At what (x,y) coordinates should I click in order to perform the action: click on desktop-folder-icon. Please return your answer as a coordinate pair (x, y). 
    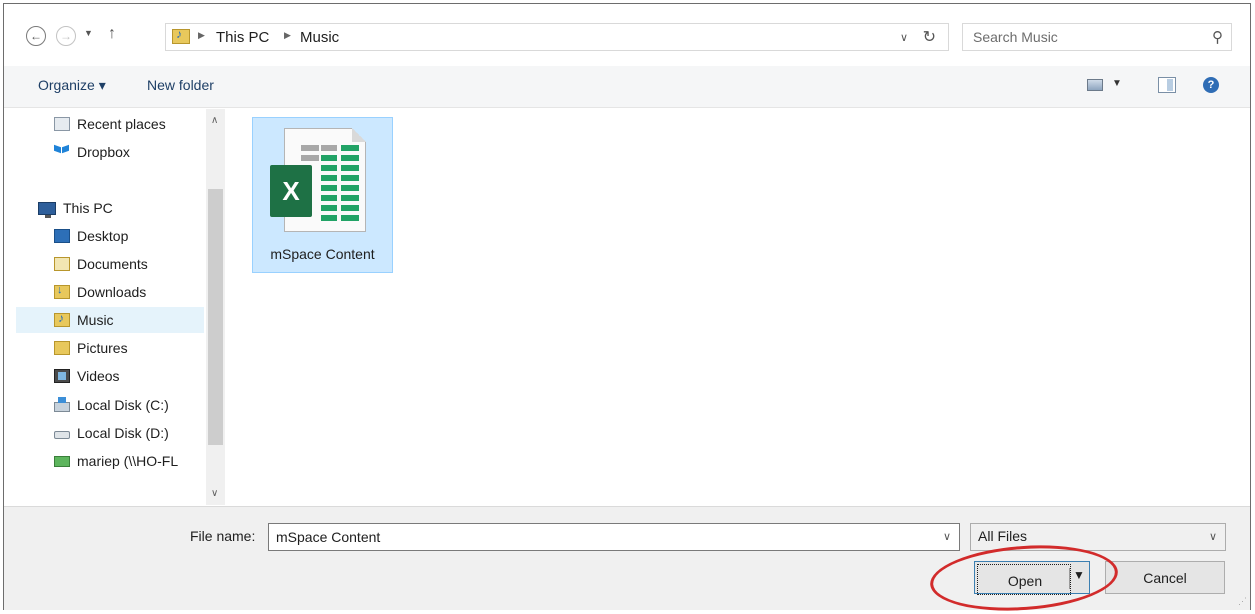
    Looking at the image, I should click on (62, 236).